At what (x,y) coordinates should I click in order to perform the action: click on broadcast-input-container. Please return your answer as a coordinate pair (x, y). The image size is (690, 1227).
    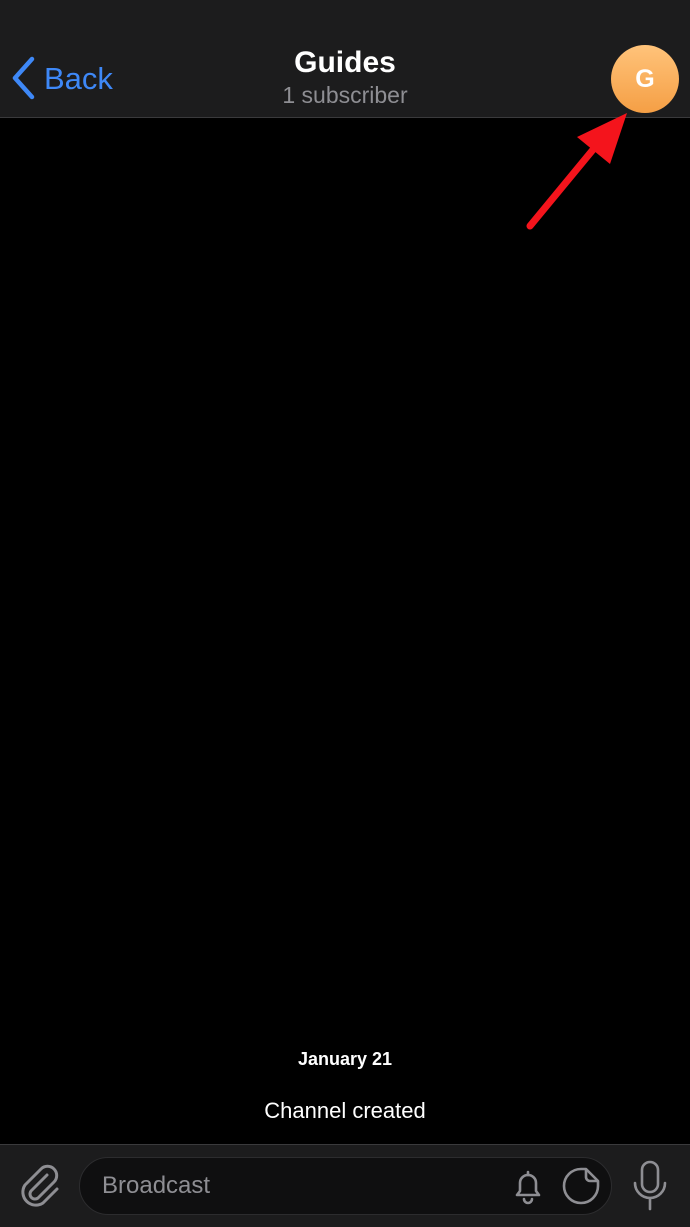
    Looking at the image, I should click on (345, 1186).